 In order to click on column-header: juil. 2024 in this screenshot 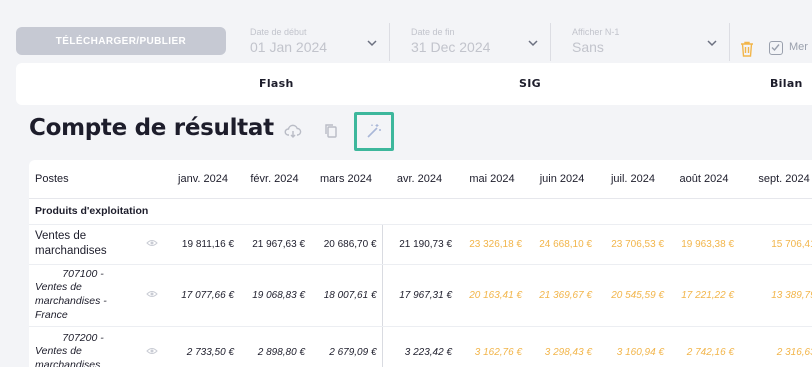, I will do `click(633, 179)`.